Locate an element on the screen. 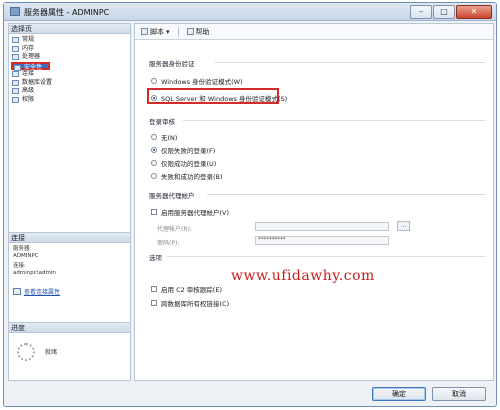  window-controls: – □ ✕ is located at coordinates (451, 12).